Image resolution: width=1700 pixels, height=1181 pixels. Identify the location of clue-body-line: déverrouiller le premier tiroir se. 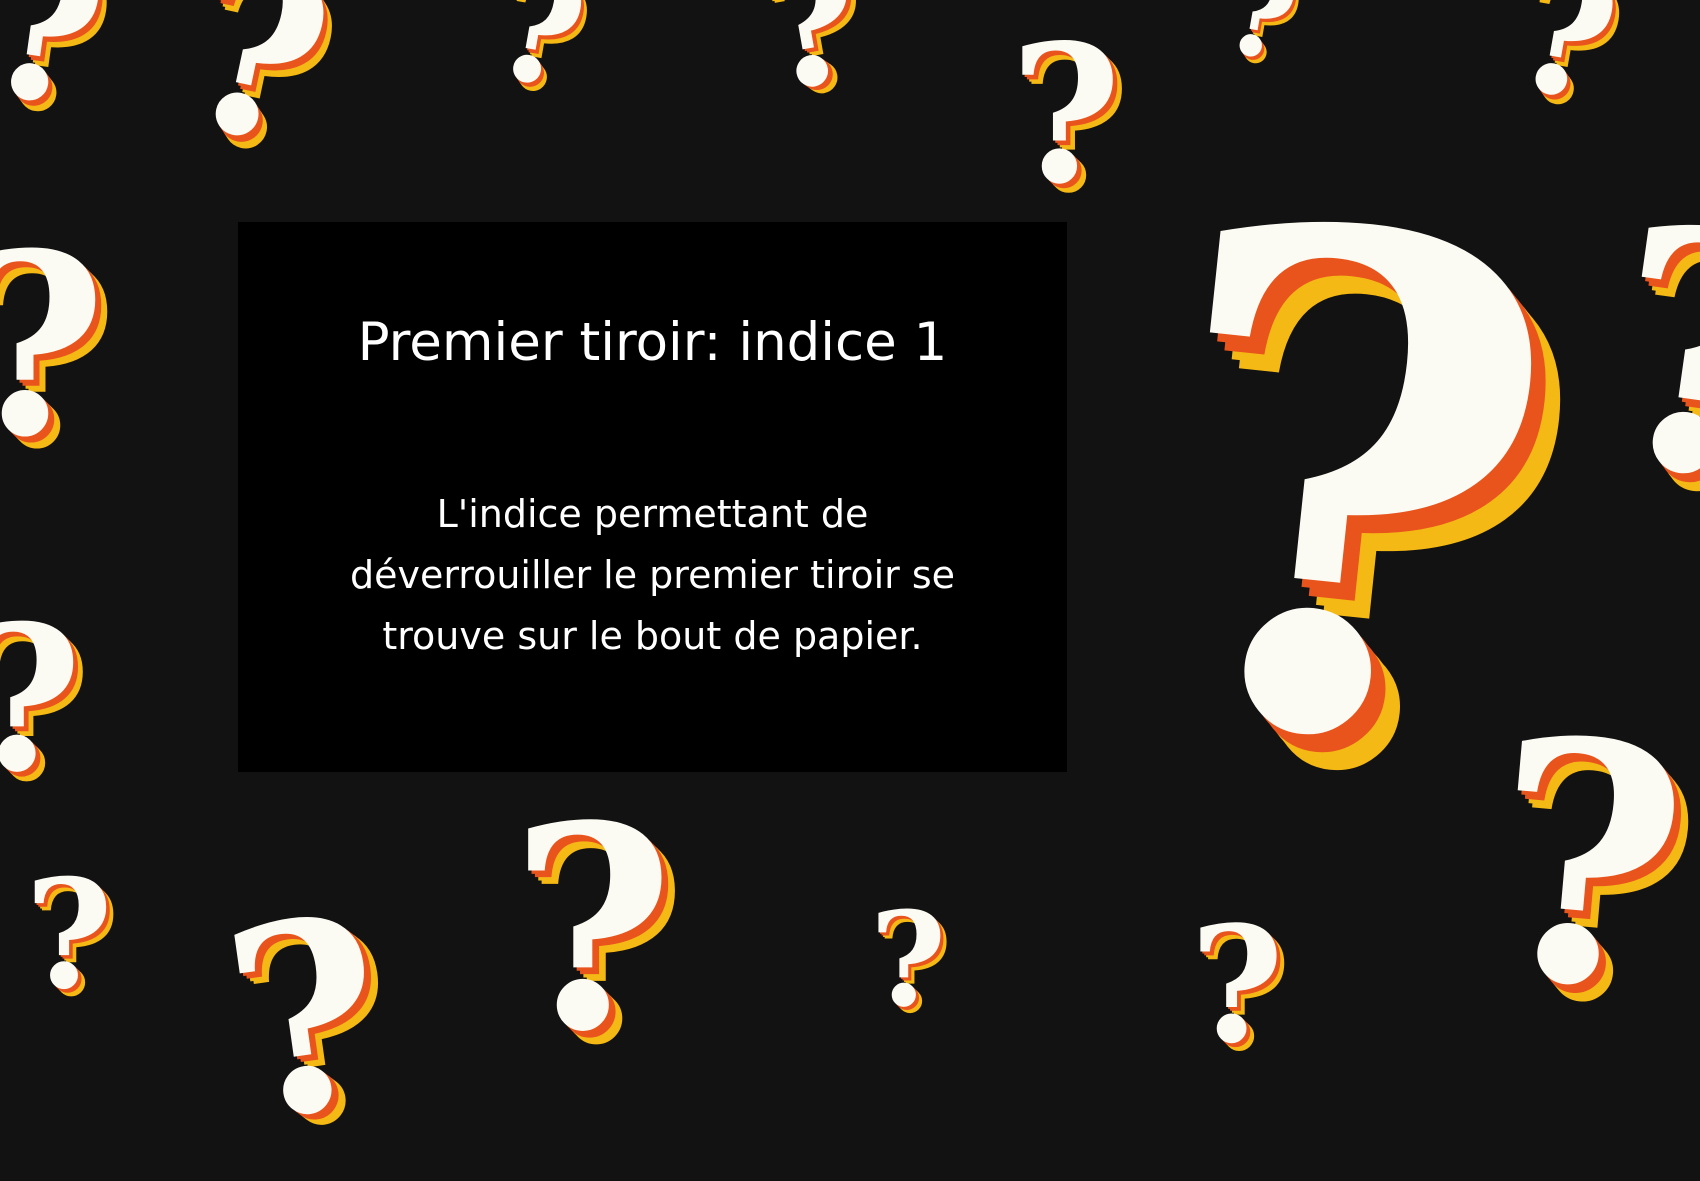
(652, 575).